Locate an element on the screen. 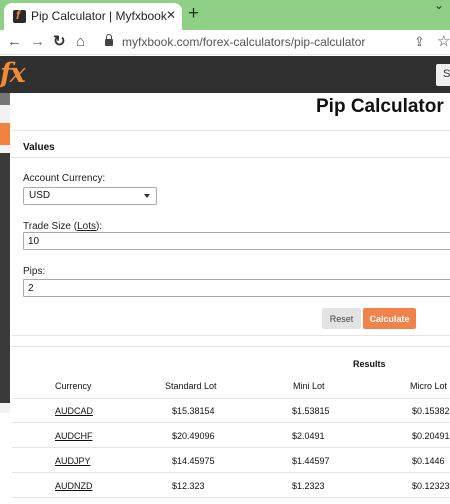 The image size is (450, 504). tab-title: Pip Calculator | Myfxbook is located at coordinates (99, 16).